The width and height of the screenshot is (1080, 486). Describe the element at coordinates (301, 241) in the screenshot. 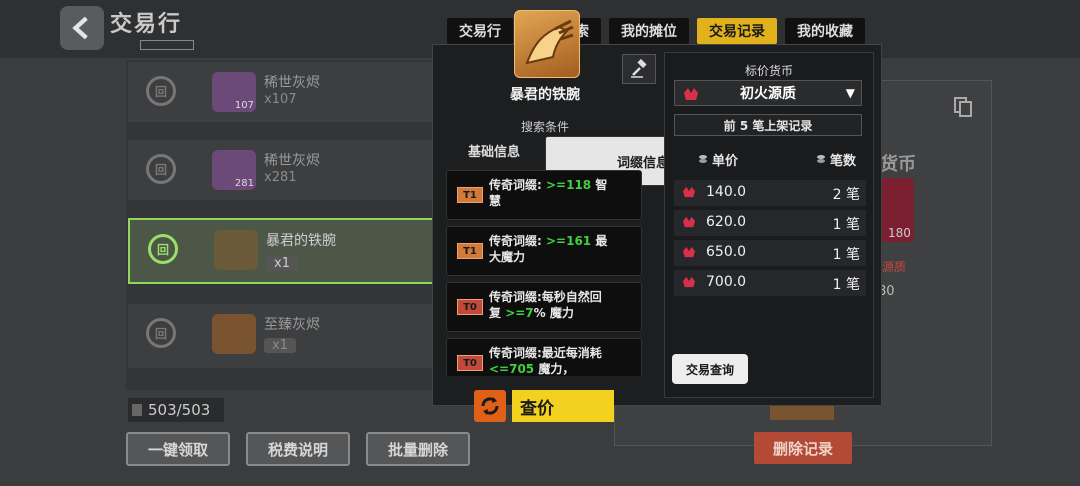

I see `item-name: 暴君的铁腕` at that location.